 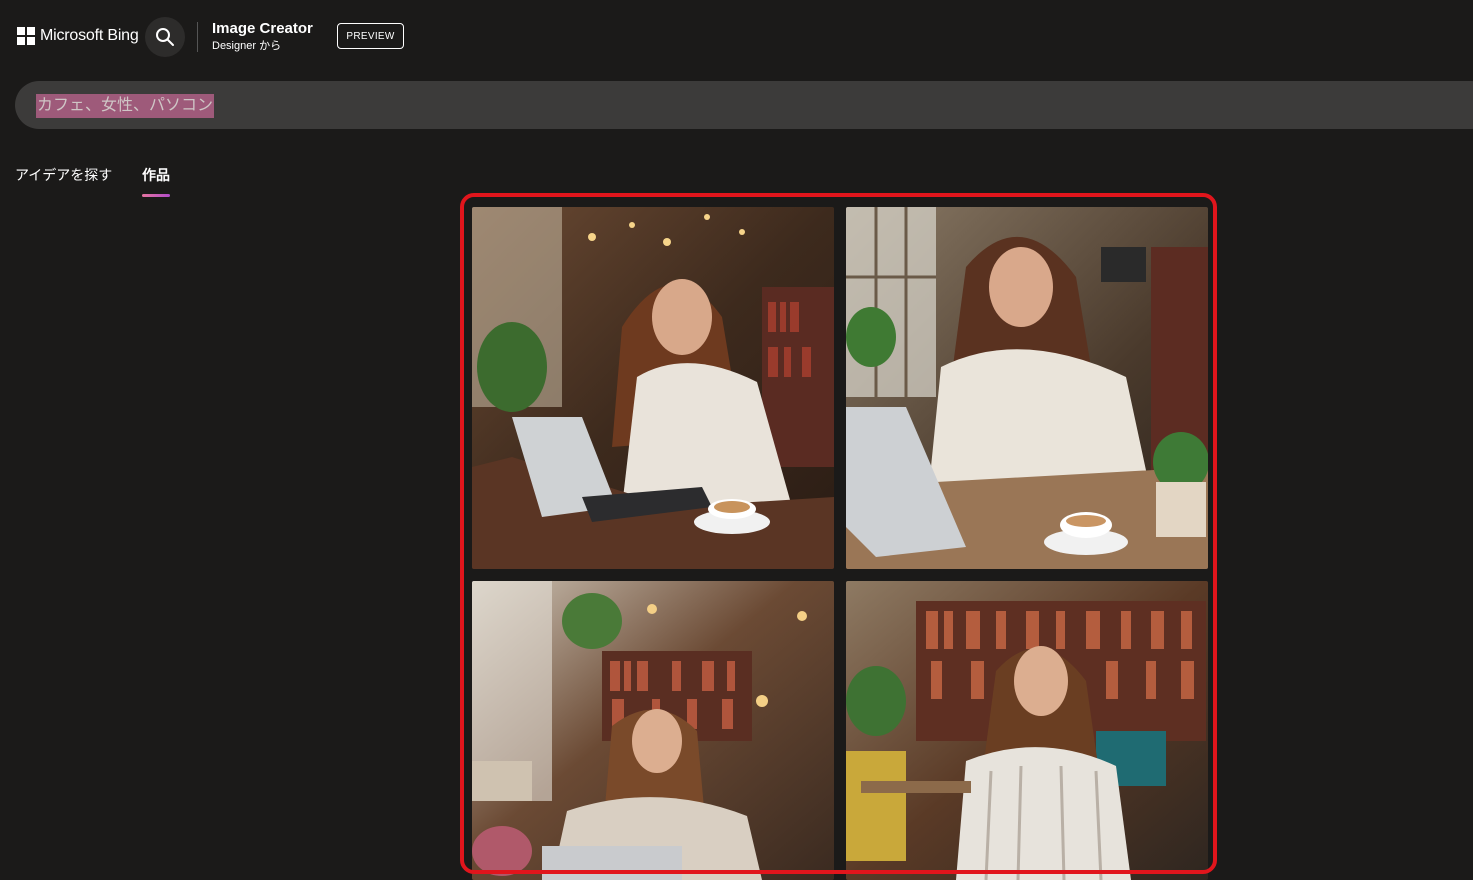 What do you see at coordinates (744, 105) in the screenshot?
I see `prompt-input: カフェ、女性、パソコン` at bounding box center [744, 105].